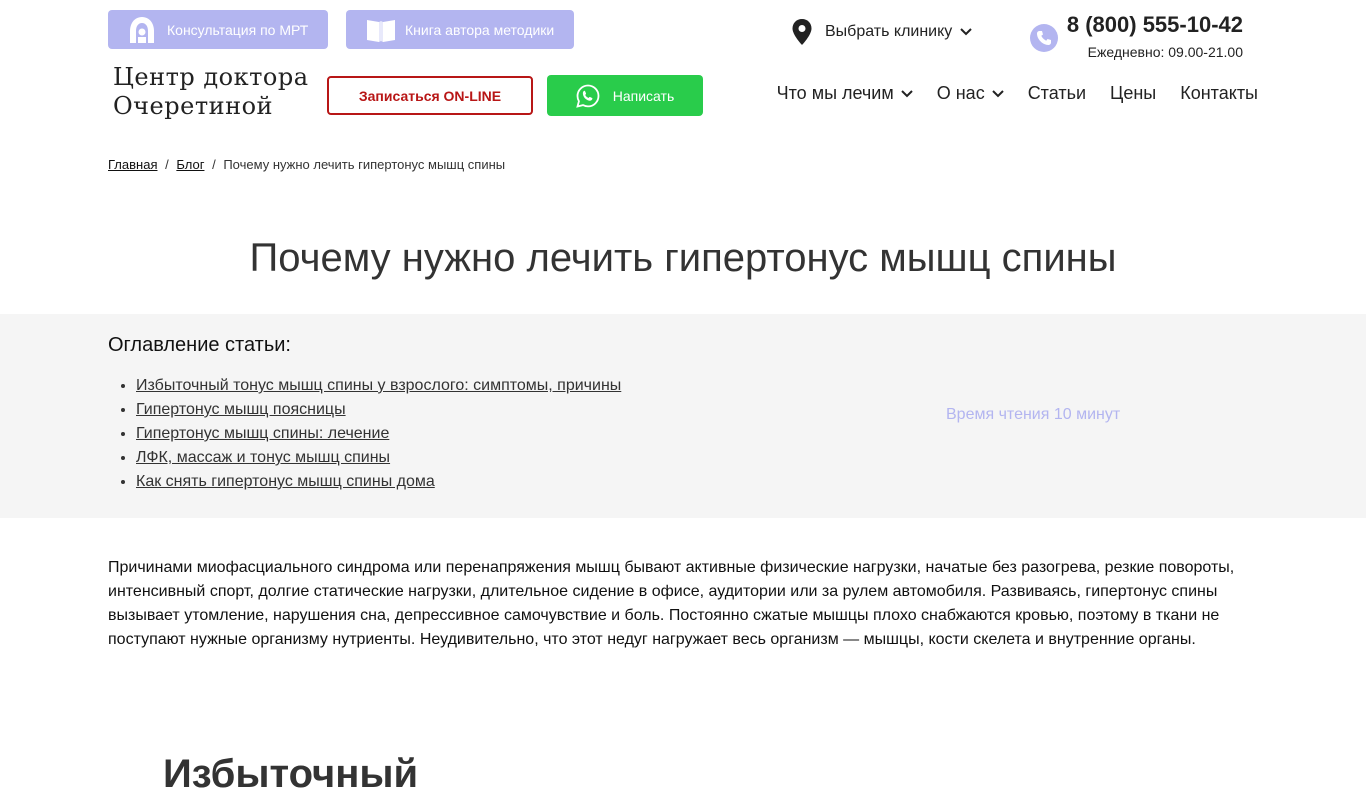 This screenshot has width=1366, height=797. I want to click on nav-item-label: Цены, so click(1133, 93).